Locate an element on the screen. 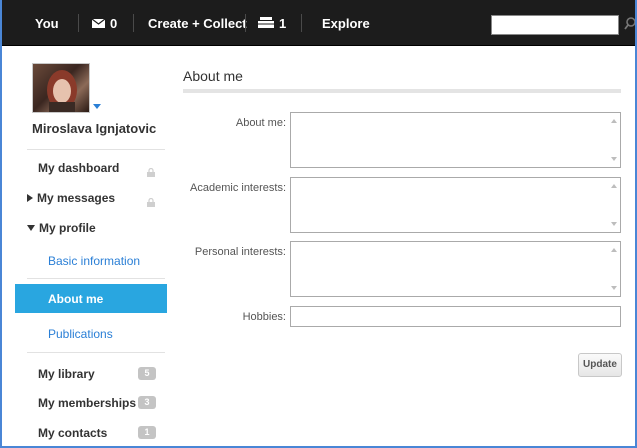 The image size is (637, 448). academic-interests-label: Academic interests: is located at coordinates (238, 188).